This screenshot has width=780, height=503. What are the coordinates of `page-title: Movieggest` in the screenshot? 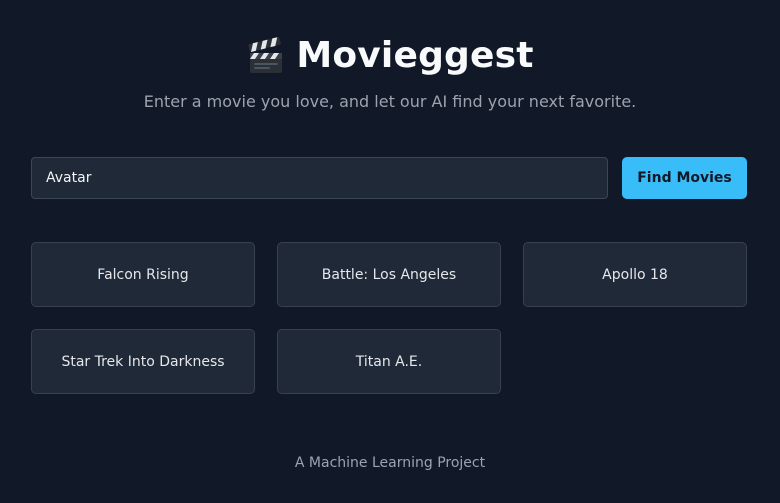 It's located at (389, 56).